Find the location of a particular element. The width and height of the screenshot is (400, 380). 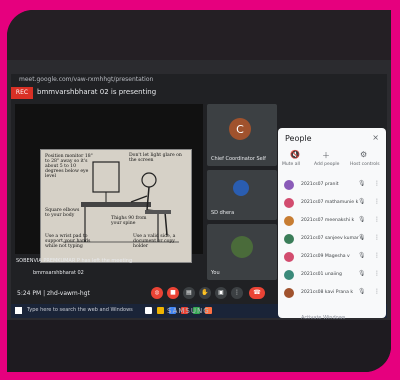

raise-hand-button: ✋ is located at coordinates (205, 293).